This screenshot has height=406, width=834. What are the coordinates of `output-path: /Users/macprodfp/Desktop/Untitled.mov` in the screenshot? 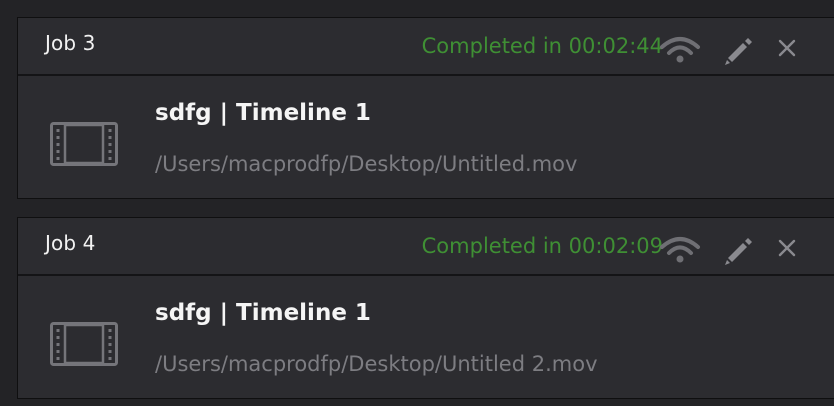 It's located at (366, 164).